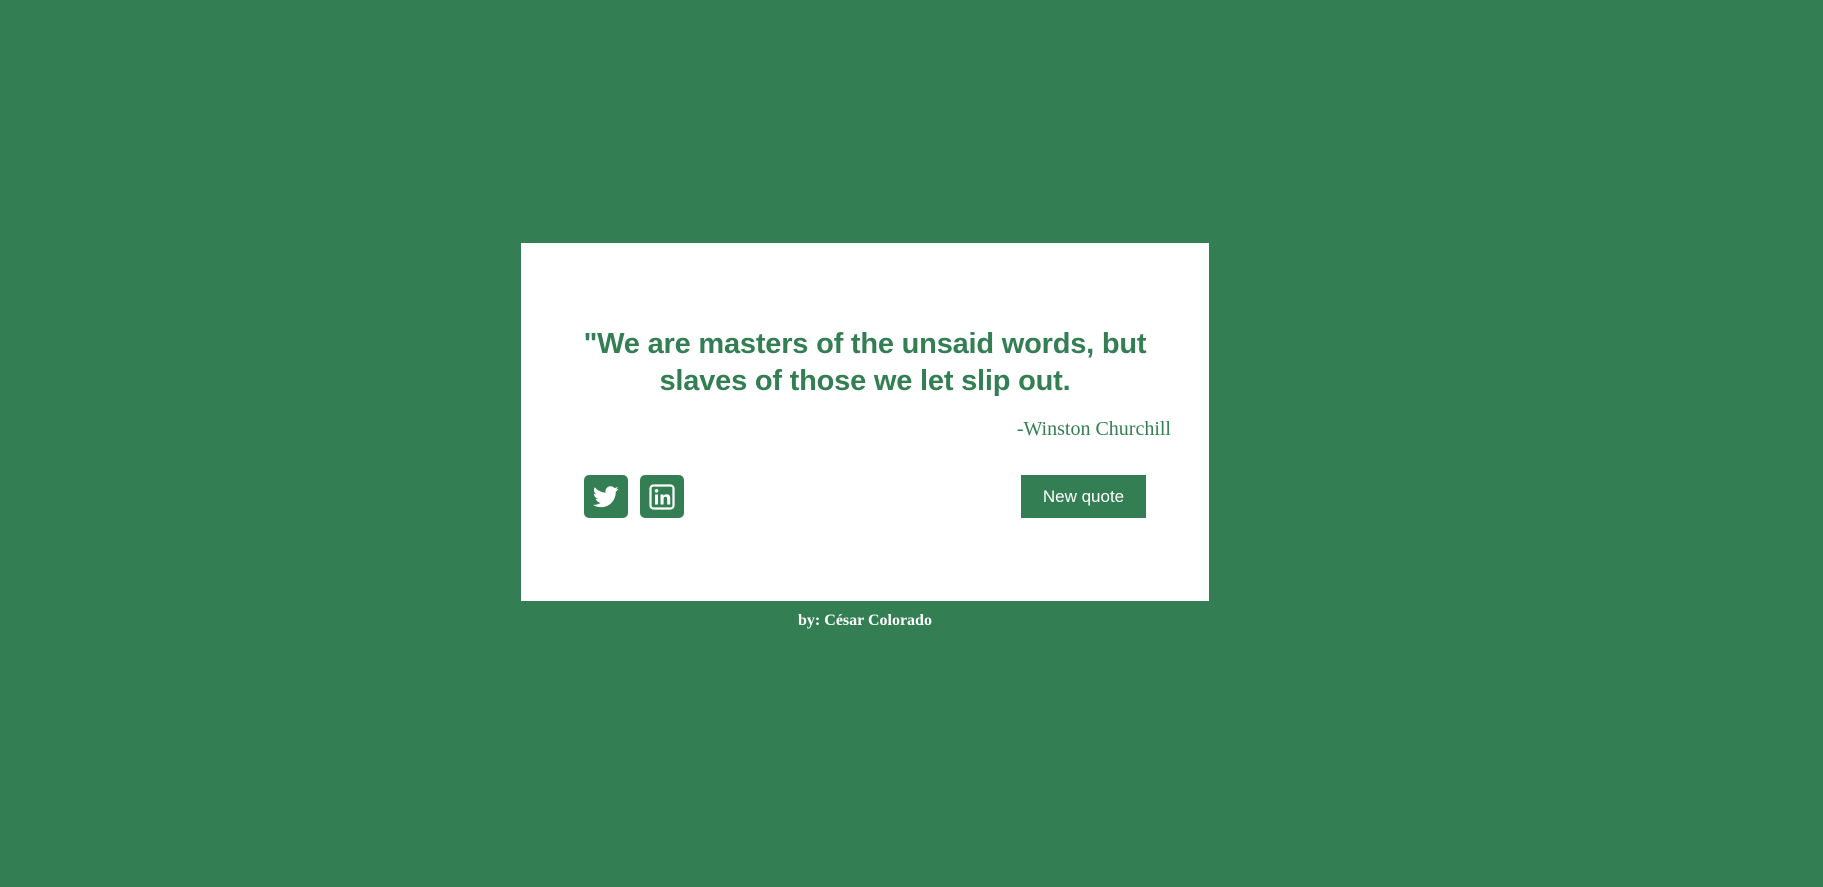  What do you see at coordinates (865, 620) in the screenshot?
I see `author-credit: by: César Colorado` at bounding box center [865, 620].